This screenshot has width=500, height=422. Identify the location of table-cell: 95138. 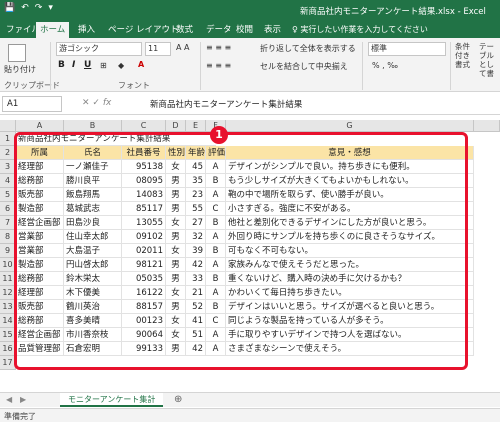
(144, 167).